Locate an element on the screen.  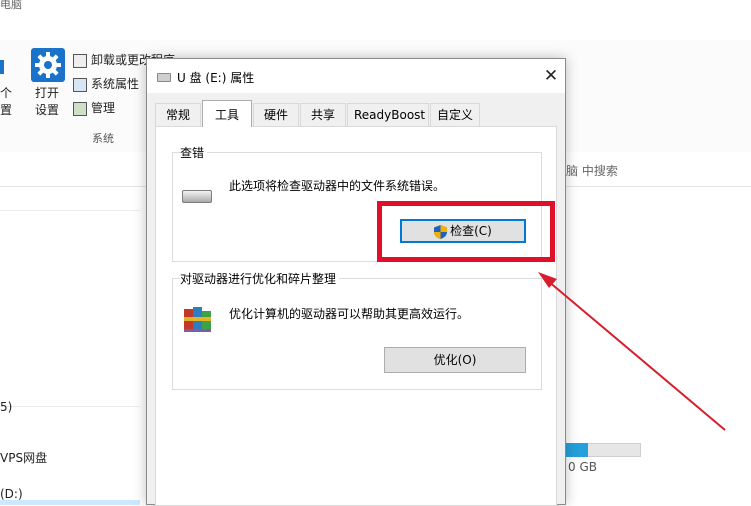
tab-general: 常规 is located at coordinates (178, 114).